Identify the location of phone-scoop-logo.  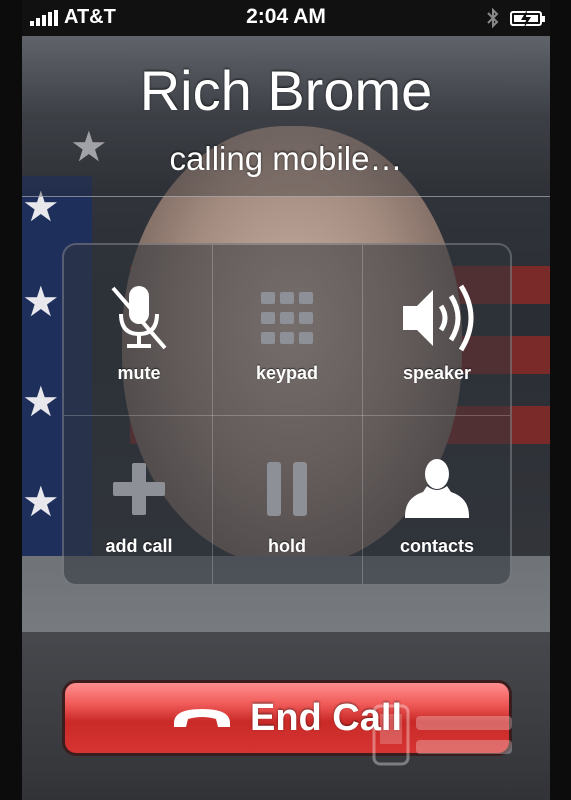
(442, 735).